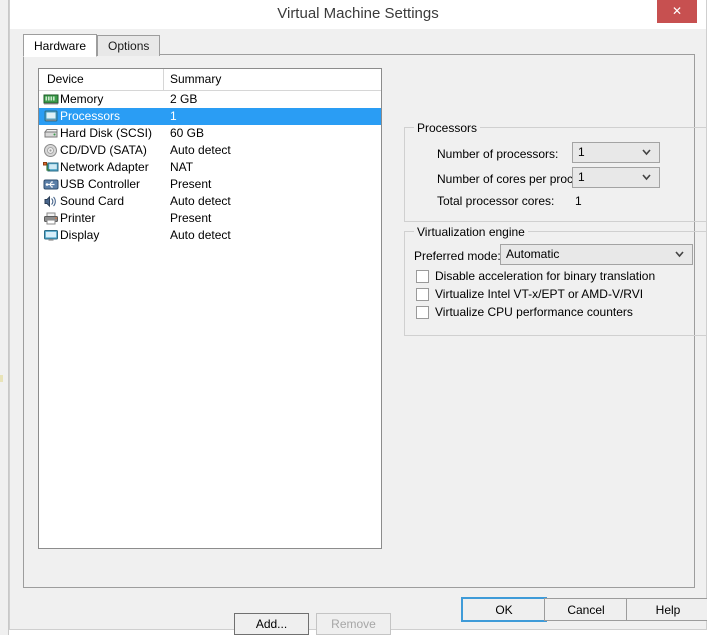 The width and height of the screenshot is (709, 635). I want to click on device-row-display: Display Auto detect, so click(210, 235).